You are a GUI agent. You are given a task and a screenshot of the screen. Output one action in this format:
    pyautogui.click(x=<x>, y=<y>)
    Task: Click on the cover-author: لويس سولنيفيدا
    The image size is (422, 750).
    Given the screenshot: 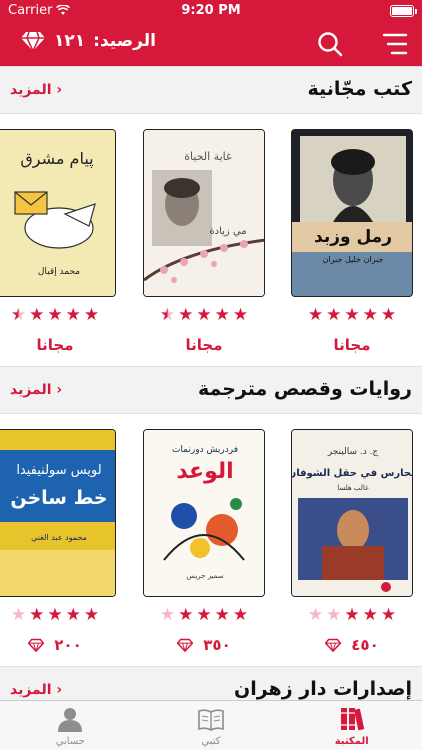 What is the action you would take?
    pyautogui.click(x=58, y=470)
    